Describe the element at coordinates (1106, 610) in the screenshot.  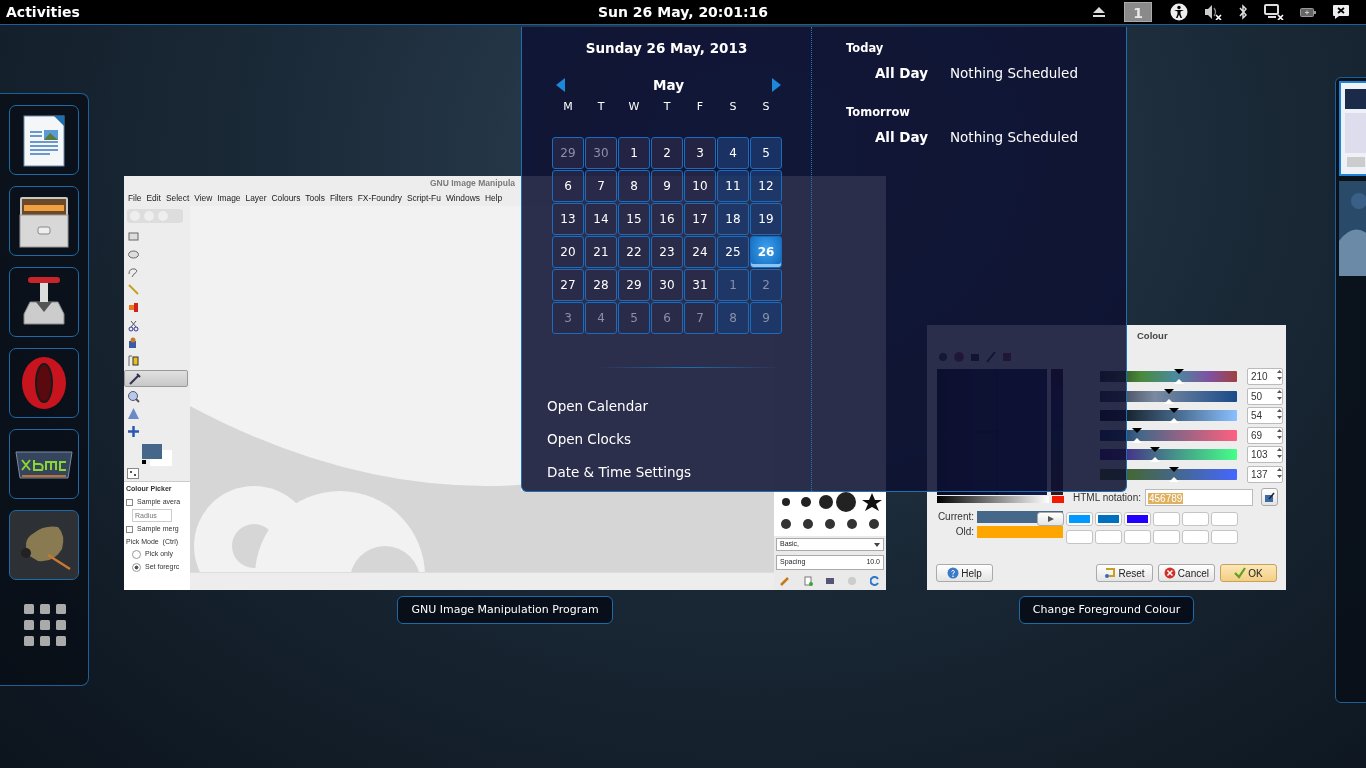
I see `window-caption: Change Foreground Colour` at that location.